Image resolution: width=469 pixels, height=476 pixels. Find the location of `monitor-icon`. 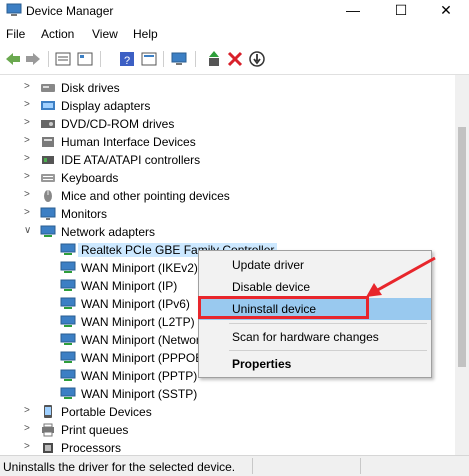

monitor-icon is located at coordinates (48, 213).